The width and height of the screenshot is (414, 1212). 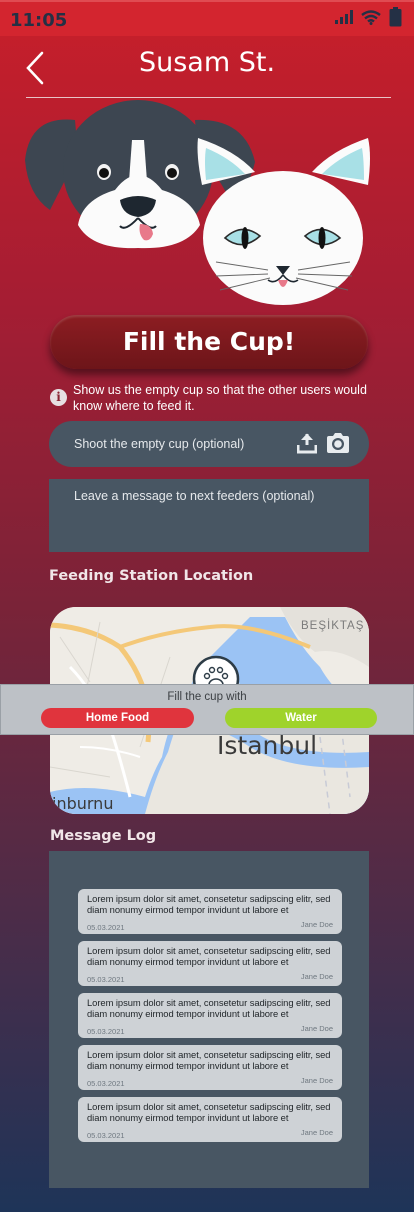 I want to click on fill-with-label: Fill the cup with, so click(x=207, y=697).